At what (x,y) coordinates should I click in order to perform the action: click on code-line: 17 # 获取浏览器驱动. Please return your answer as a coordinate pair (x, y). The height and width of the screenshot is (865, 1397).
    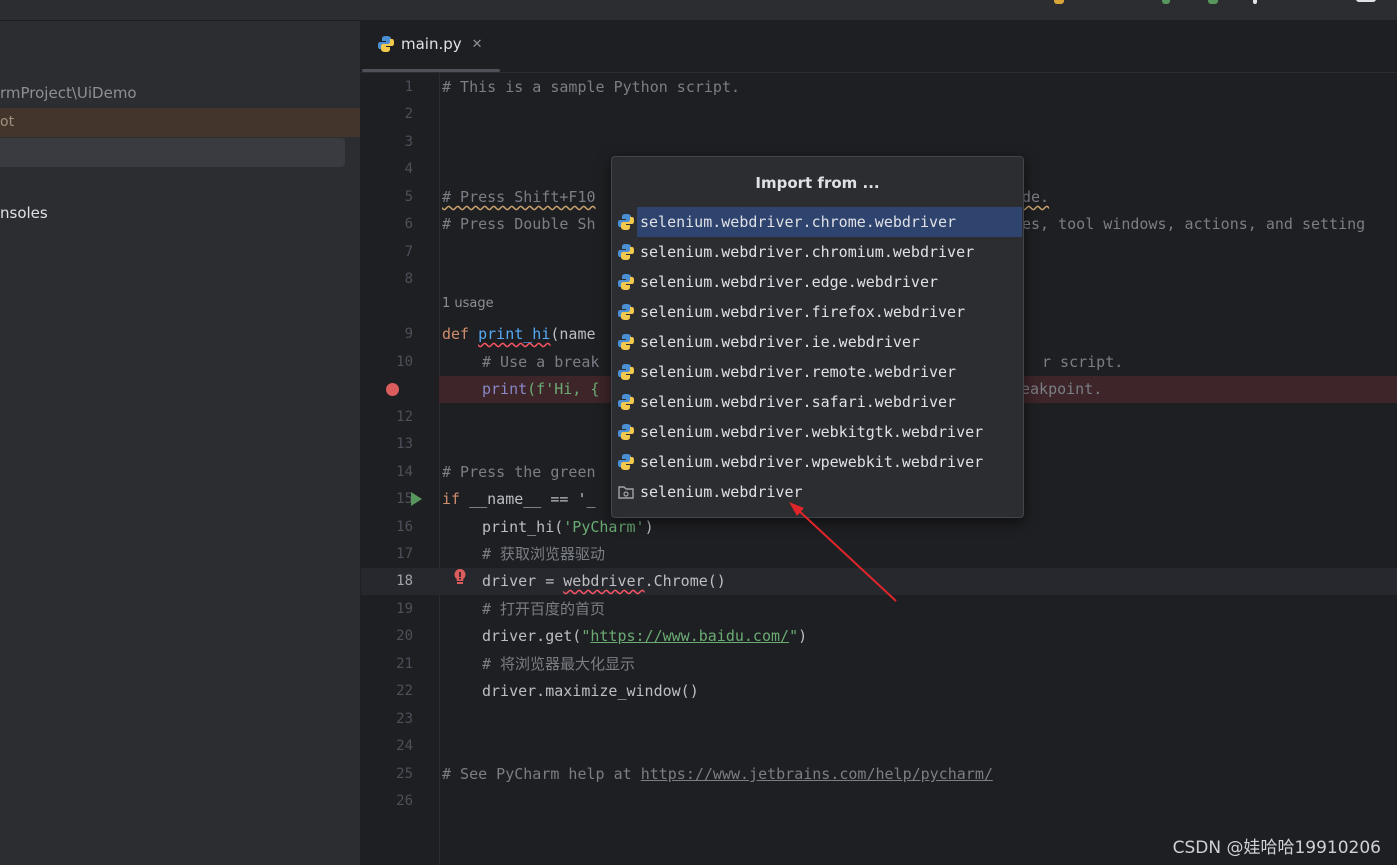
    Looking at the image, I should click on (879, 554).